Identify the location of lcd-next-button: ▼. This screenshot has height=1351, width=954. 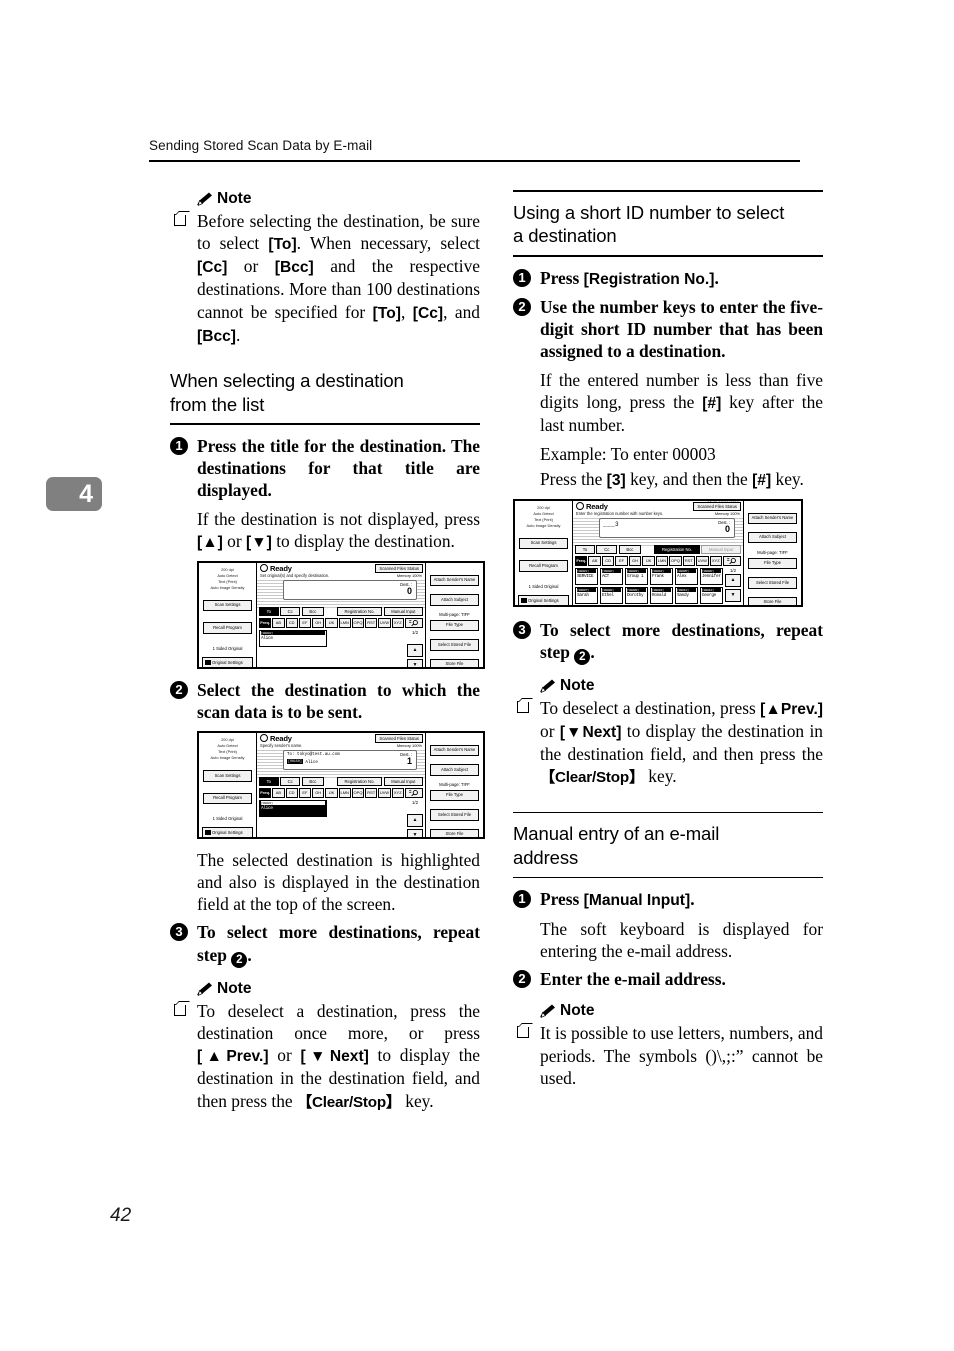
(415, 662).